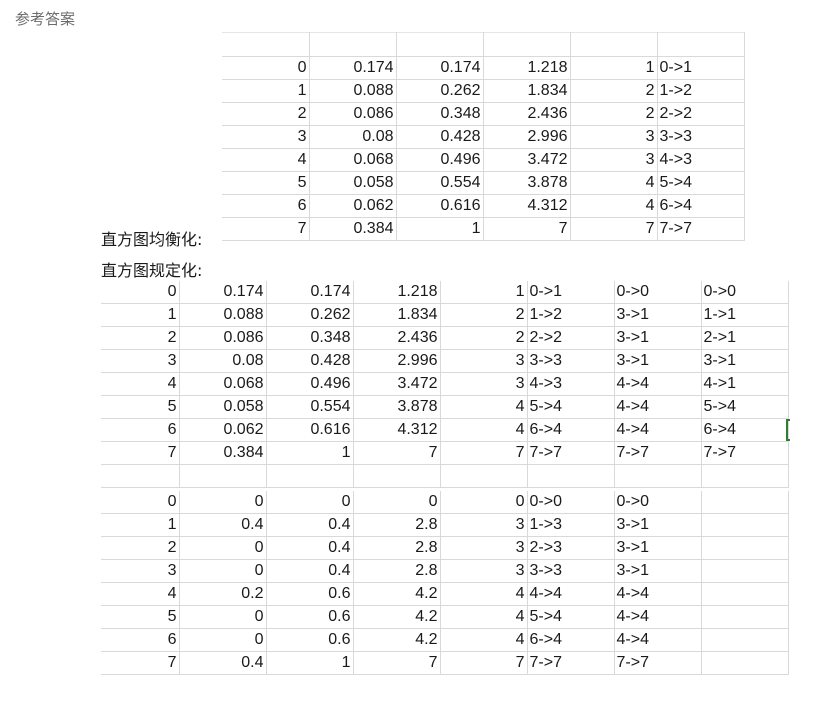 Image resolution: width=820 pixels, height=712 pixels. Describe the element at coordinates (440, 206) in the screenshot. I see `table-cell: 0.616` at that location.